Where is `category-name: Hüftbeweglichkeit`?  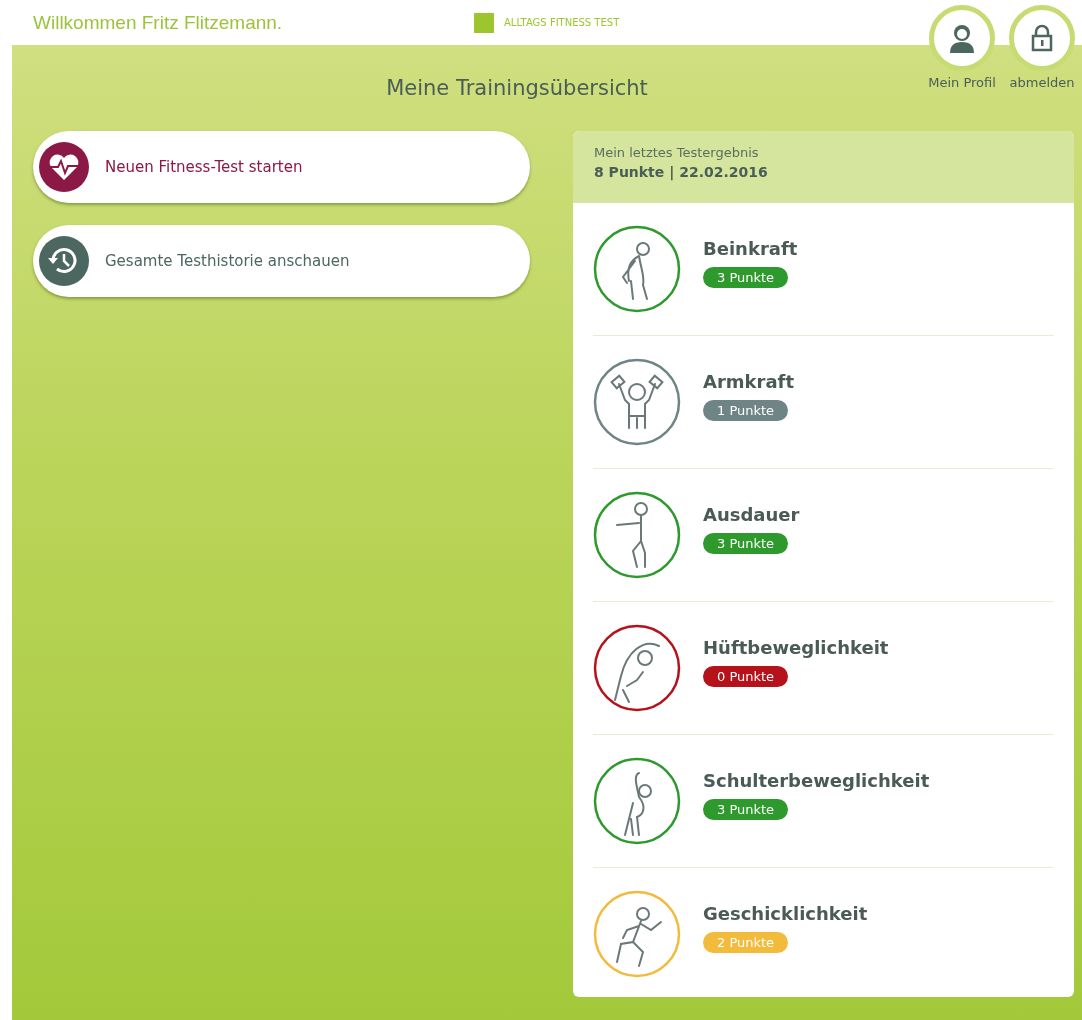
category-name: Hüftbeweglichkeit is located at coordinates (796, 647).